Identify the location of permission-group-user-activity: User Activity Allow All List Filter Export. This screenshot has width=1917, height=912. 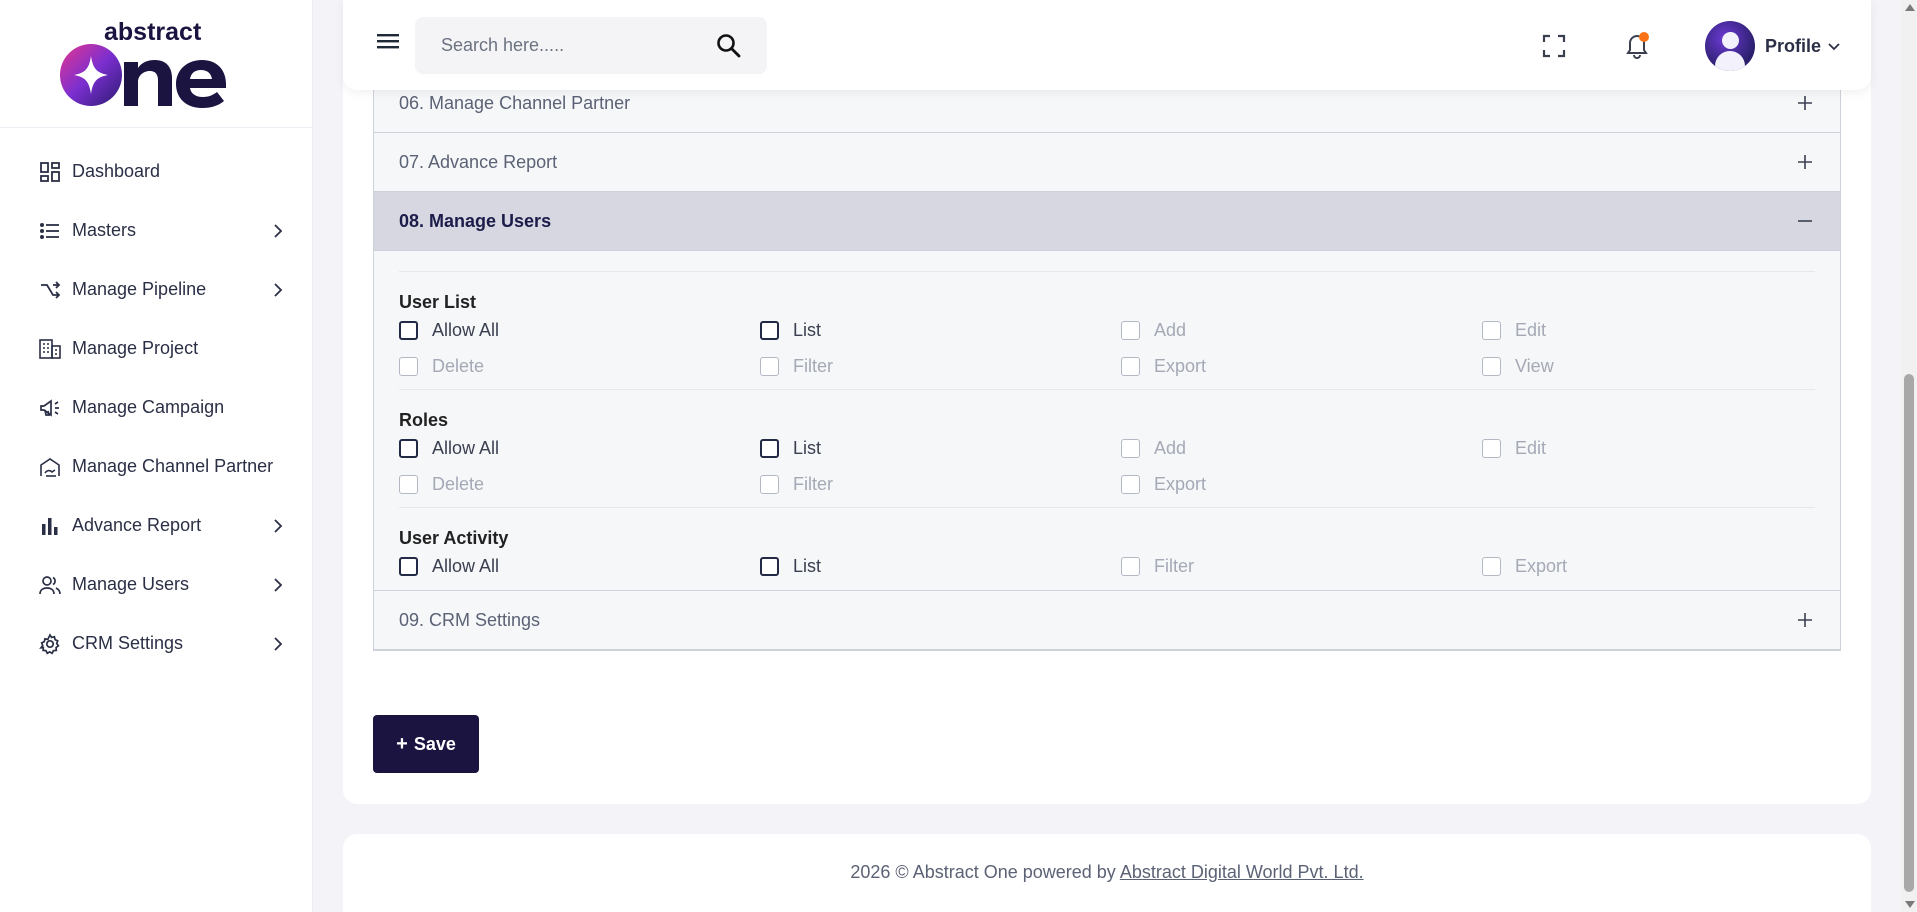
(1107, 559).